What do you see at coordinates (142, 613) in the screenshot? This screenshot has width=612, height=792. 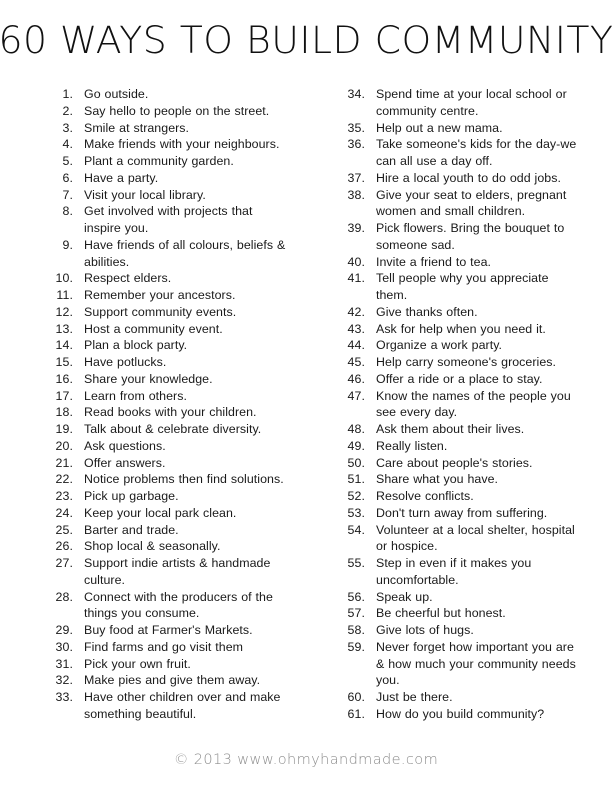 I see `list-item-line: things you consume.` at bounding box center [142, 613].